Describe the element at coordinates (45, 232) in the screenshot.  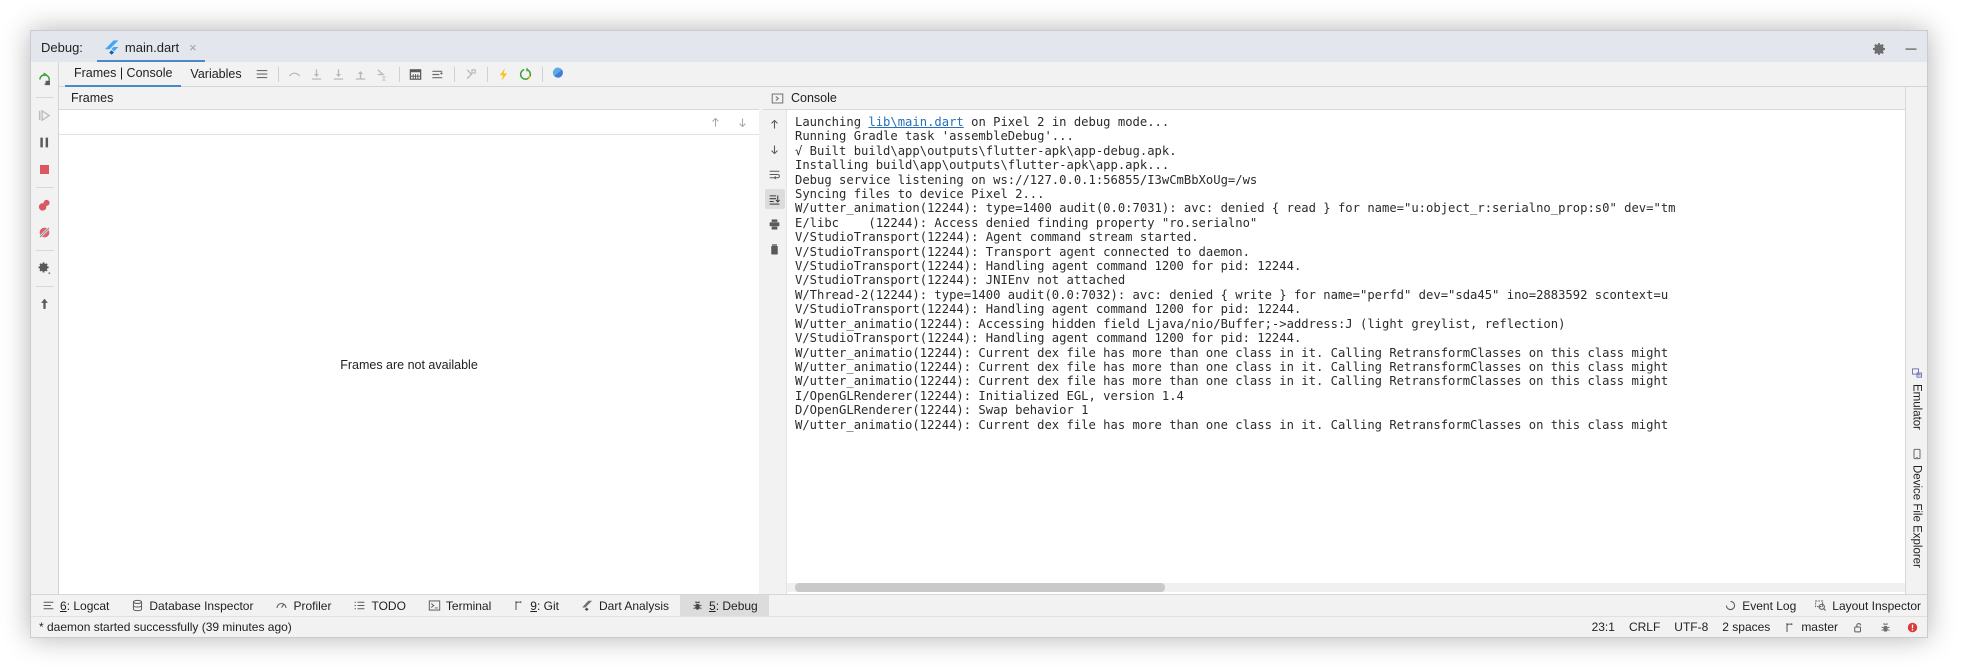
I see `mute-breakpoints-icon` at that location.